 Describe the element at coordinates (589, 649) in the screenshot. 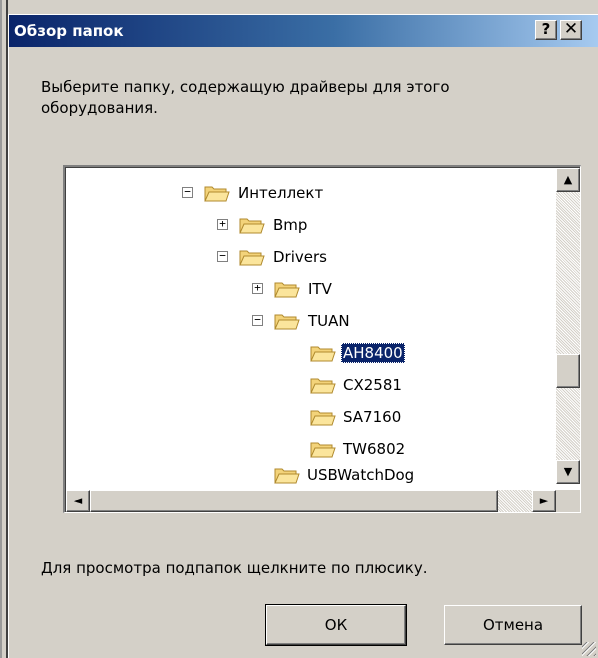

I see `resize-grip-icon` at that location.